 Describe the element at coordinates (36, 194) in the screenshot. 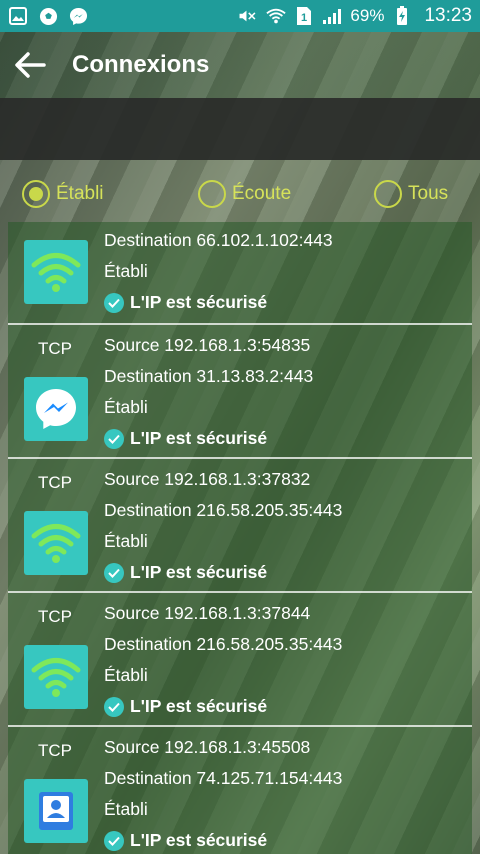

I see `radio-selected-icon` at that location.